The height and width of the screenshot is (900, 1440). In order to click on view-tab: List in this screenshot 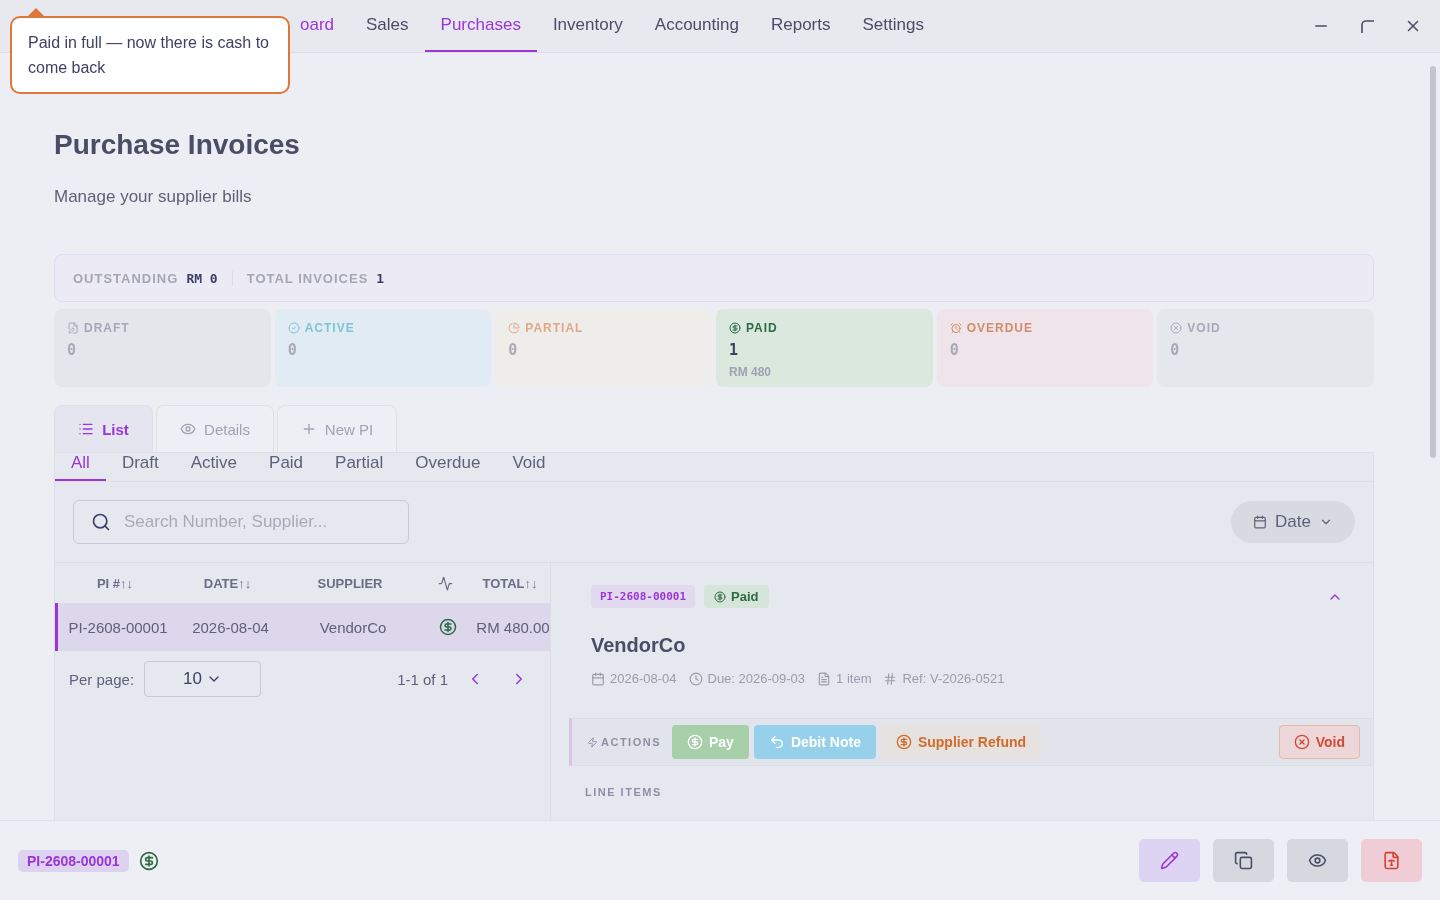, I will do `click(103, 428)`.